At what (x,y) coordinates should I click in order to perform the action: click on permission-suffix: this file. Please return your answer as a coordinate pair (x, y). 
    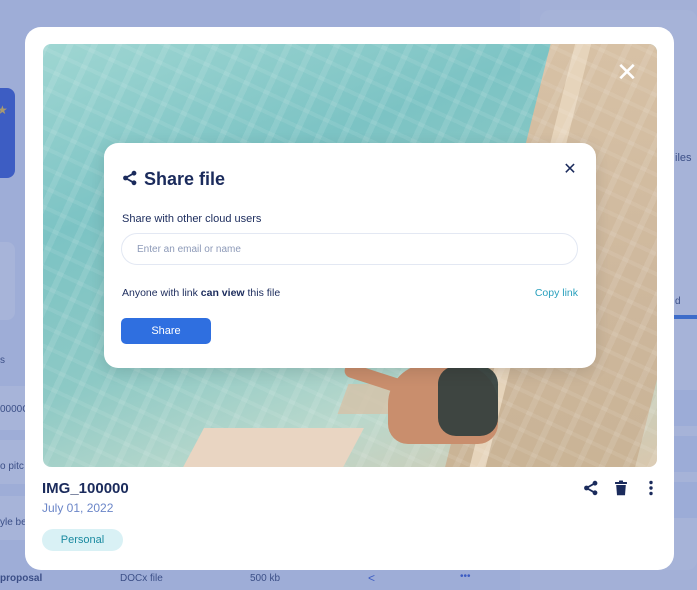
    Looking at the image, I should click on (262, 293).